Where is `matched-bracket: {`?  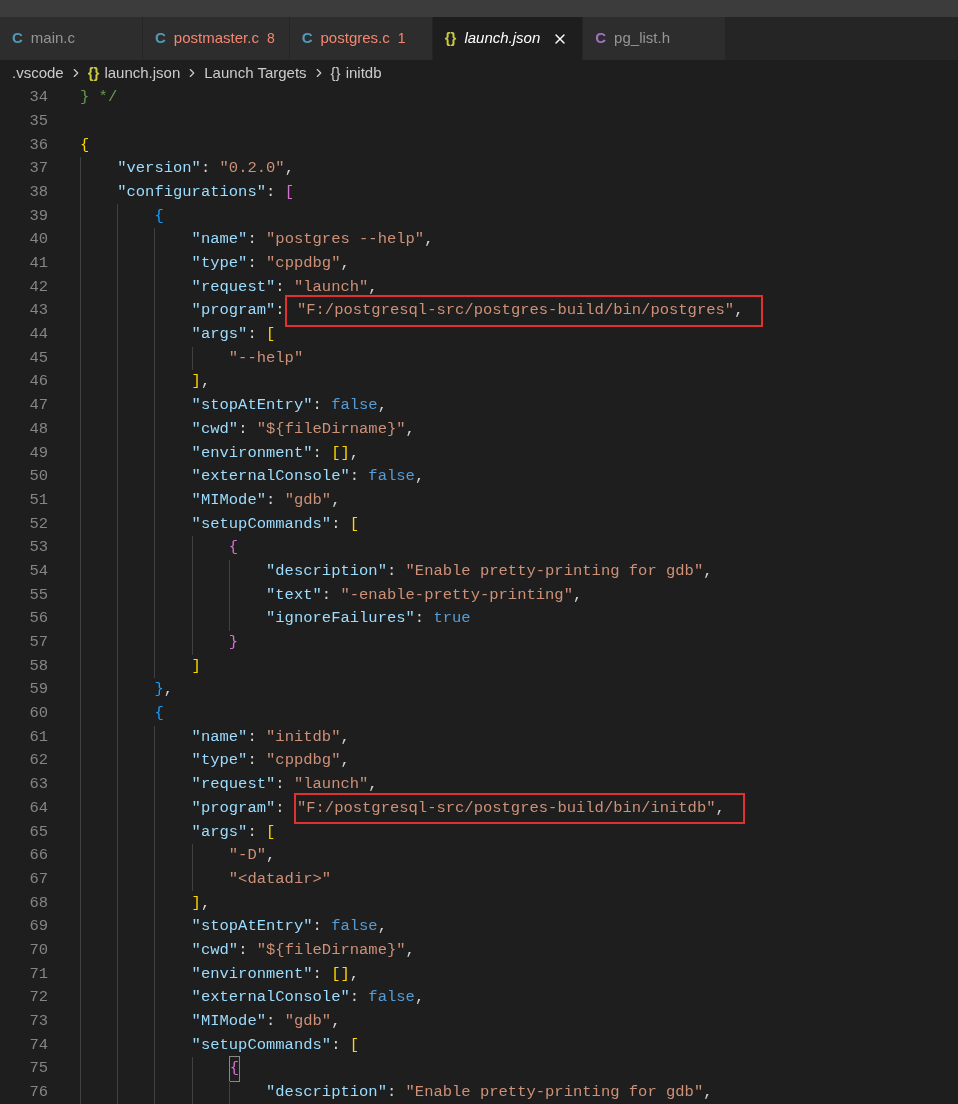 matched-bracket: { is located at coordinates (234, 1069).